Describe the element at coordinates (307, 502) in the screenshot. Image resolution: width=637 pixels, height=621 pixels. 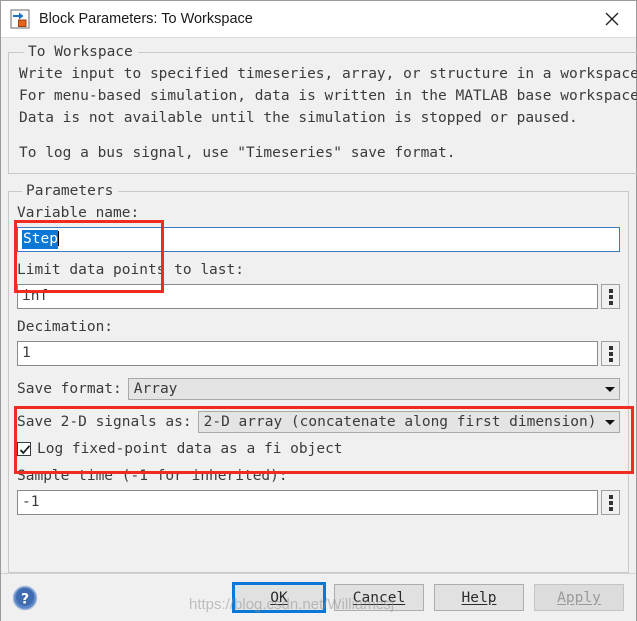
I see `sample-time-input: -1` at that location.